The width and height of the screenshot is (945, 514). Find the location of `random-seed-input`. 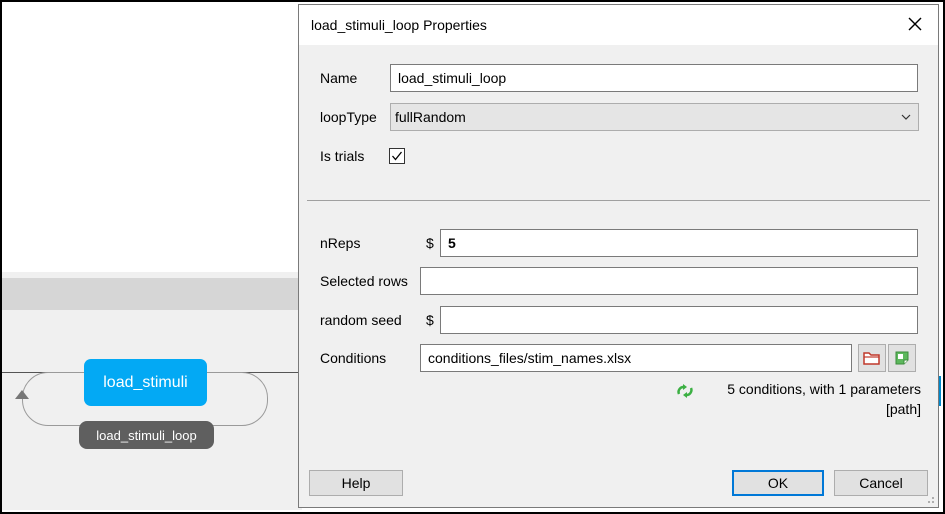

random-seed-input is located at coordinates (679, 320).